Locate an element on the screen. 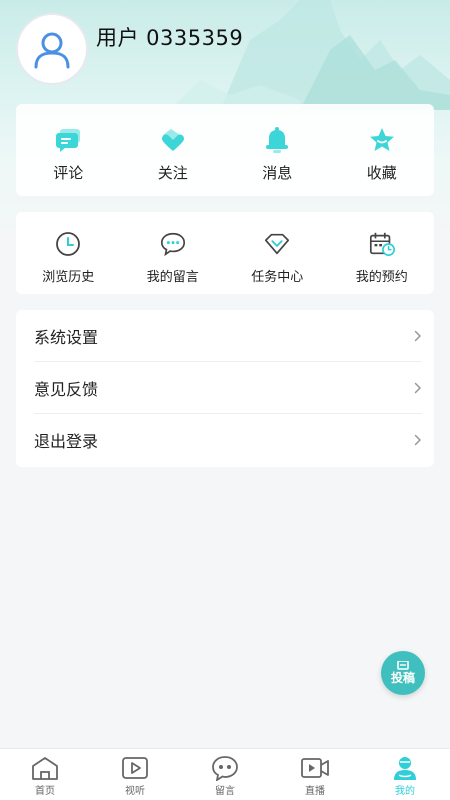  live-camera-icon is located at coordinates (315, 768).